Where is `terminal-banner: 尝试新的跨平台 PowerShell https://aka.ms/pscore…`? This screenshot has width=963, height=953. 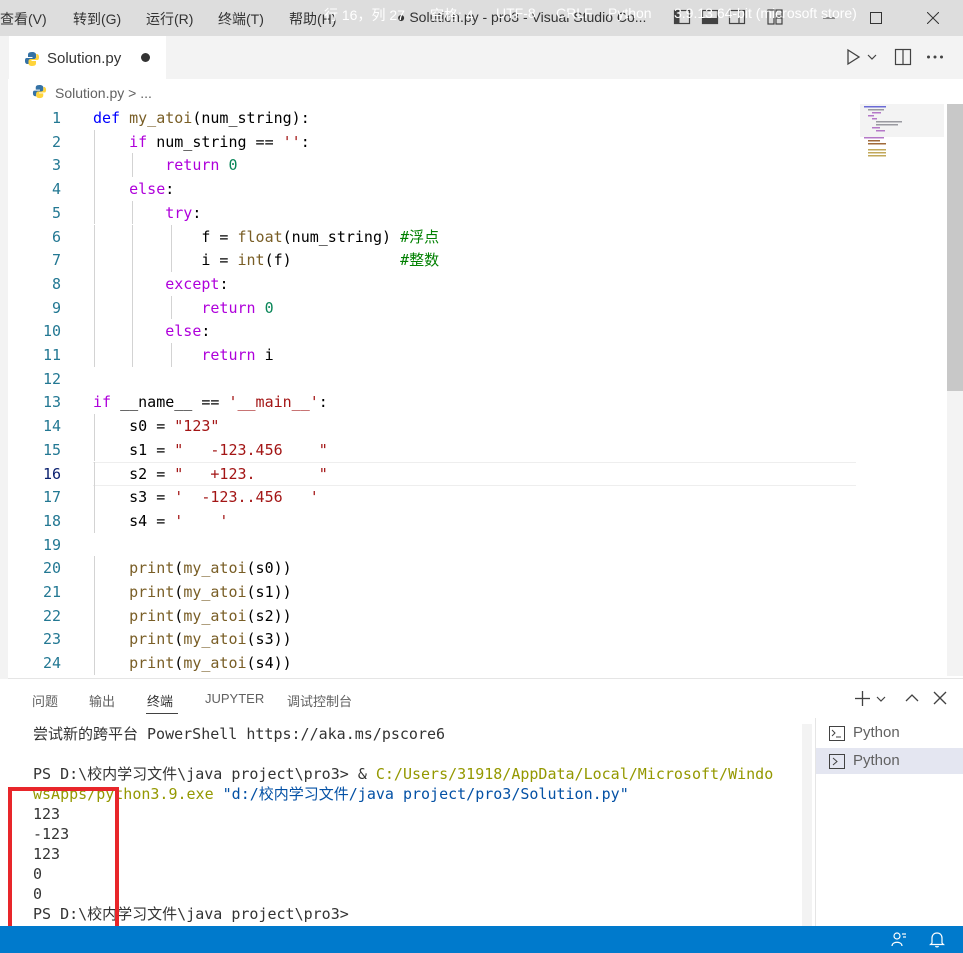 terminal-banner: 尝试新的跨平台 PowerShell https://aka.ms/pscore… is located at coordinates (239, 734).